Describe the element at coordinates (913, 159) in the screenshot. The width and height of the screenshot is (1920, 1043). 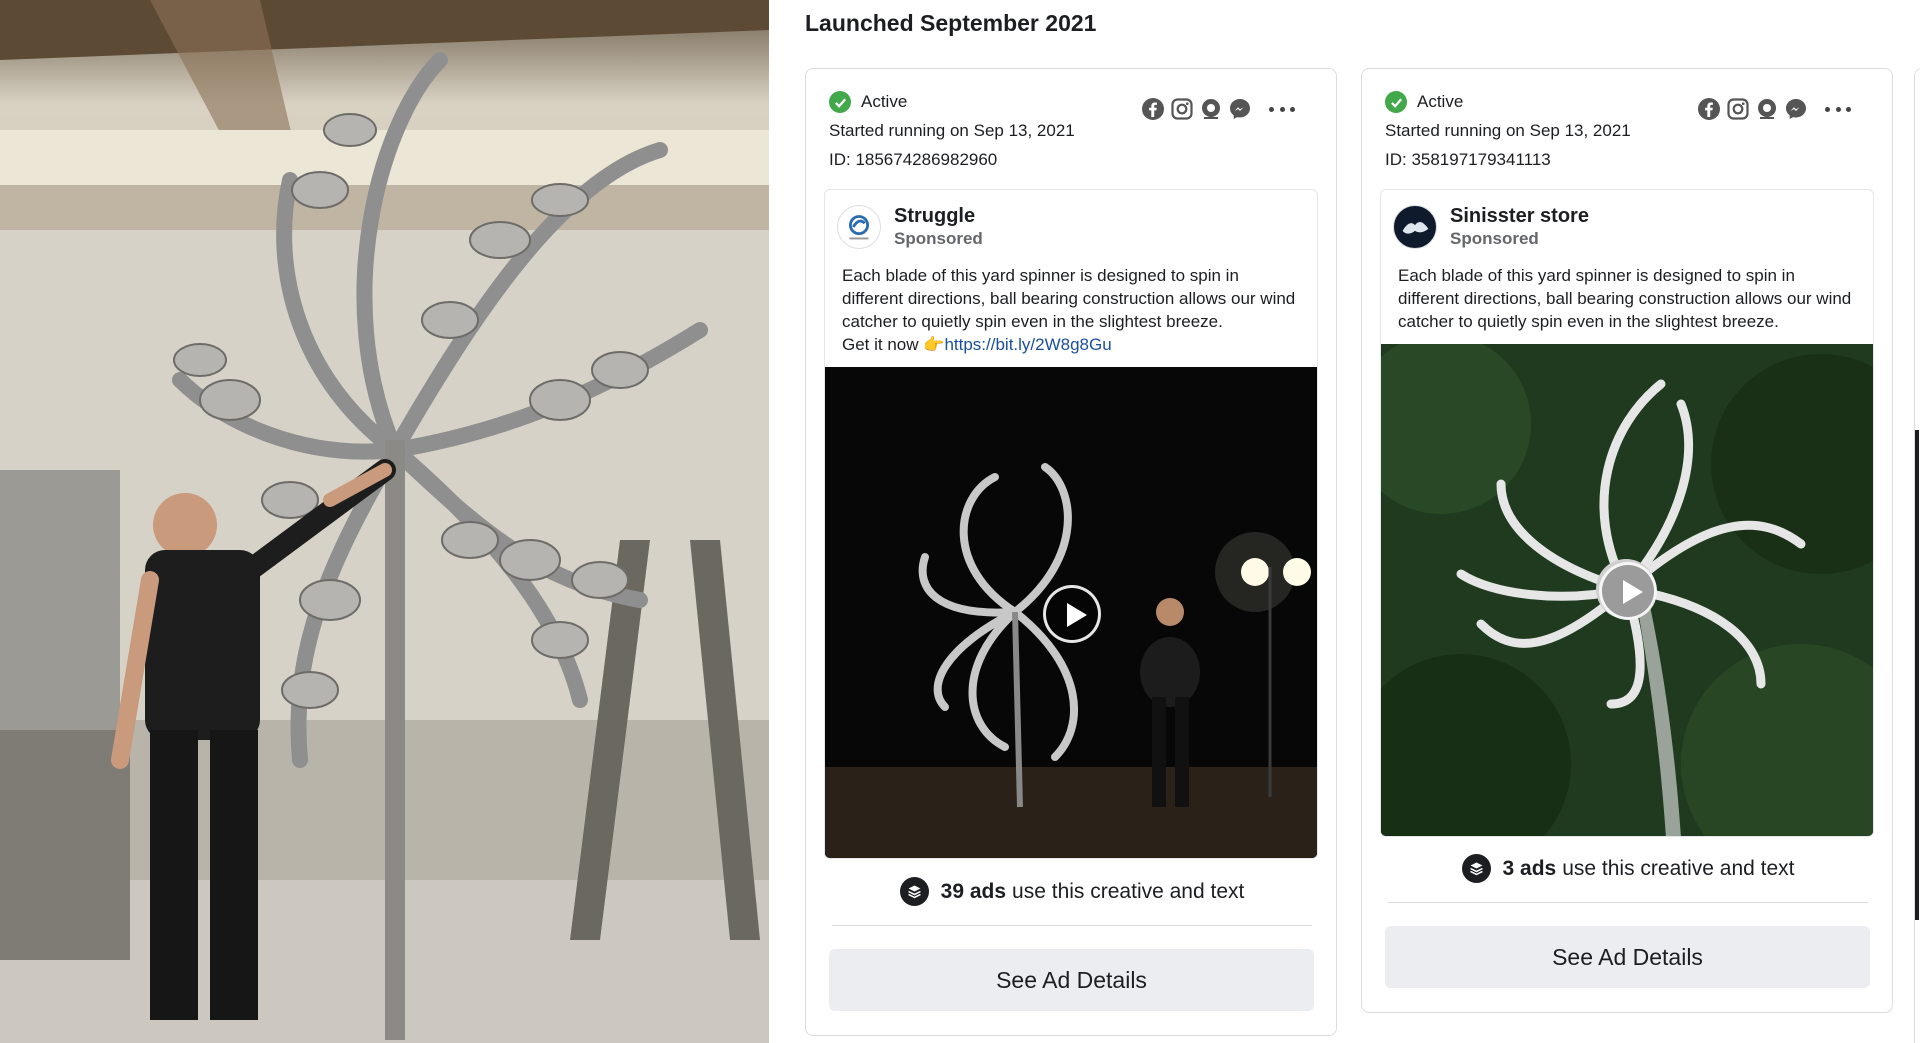
I see `ad-id: ID: 185674286982960` at that location.